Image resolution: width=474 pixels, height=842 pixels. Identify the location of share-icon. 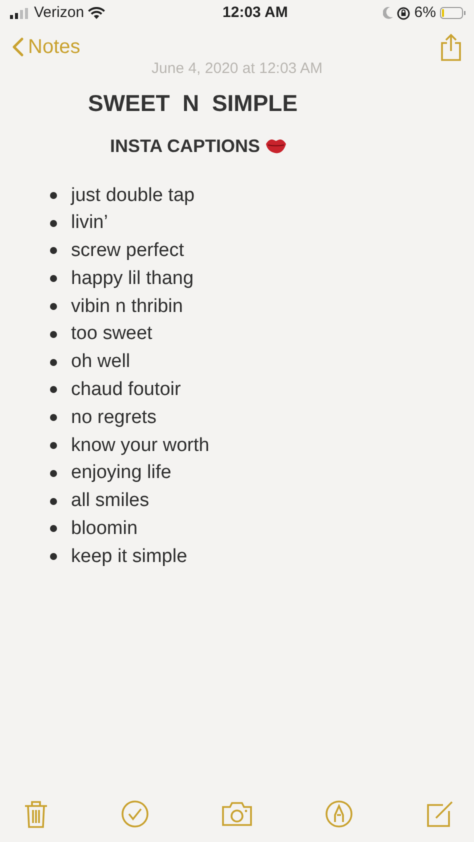
(451, 47).